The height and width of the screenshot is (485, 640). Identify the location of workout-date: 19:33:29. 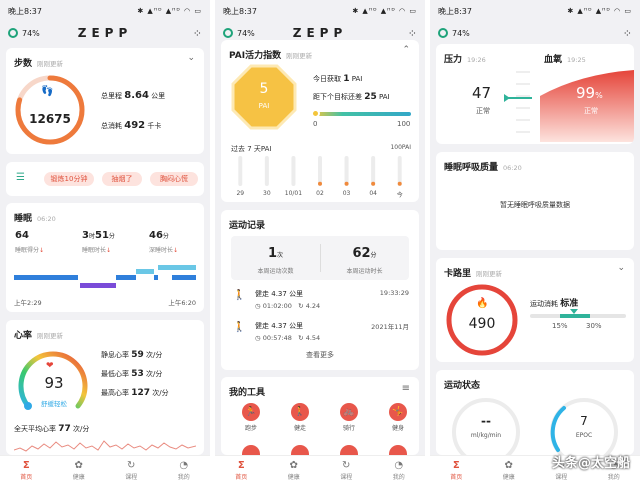
(394, 293).